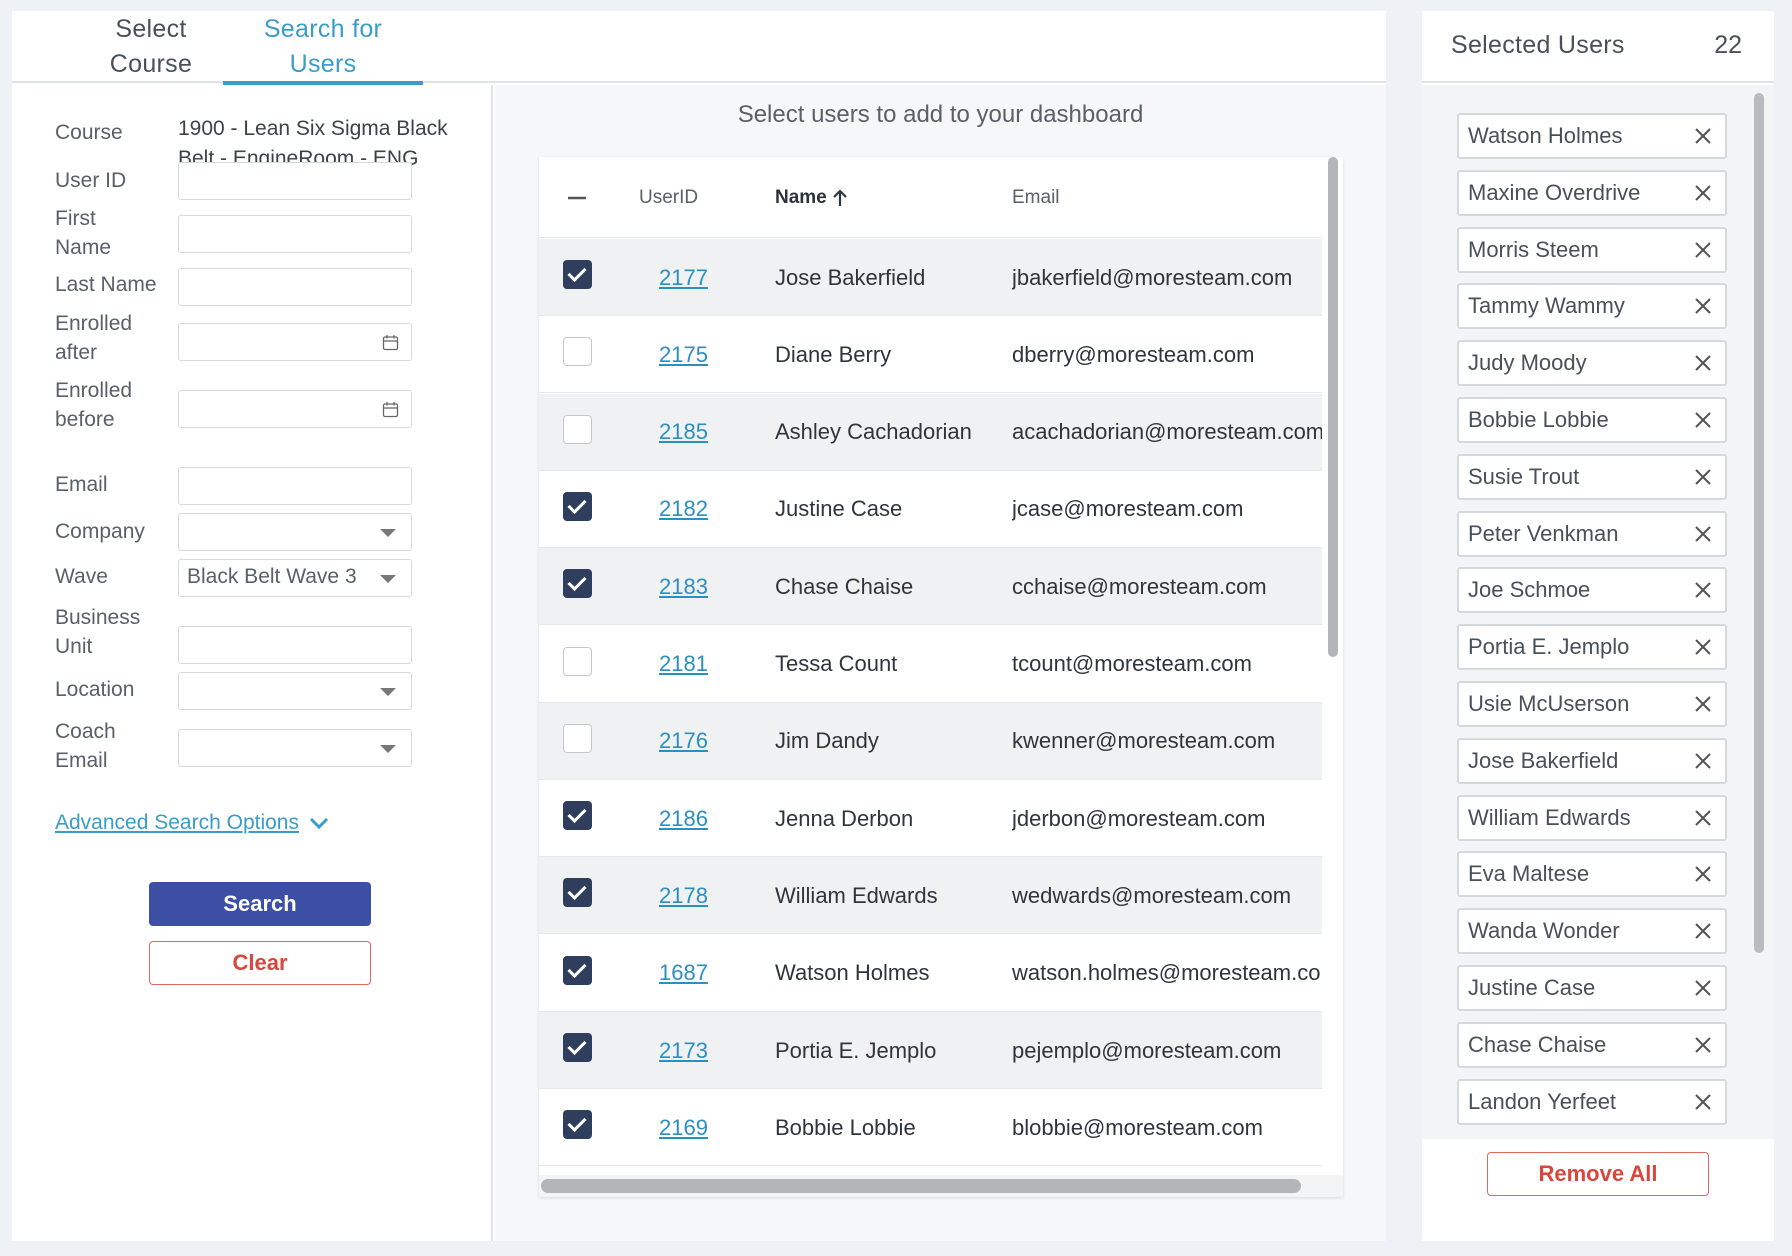 The height and width of the screenshot is (1256, 1792). Describe the element at coordinates (1545, 135) in the screenshot. I see `selected-user-name: Watson Holmes` at that location.